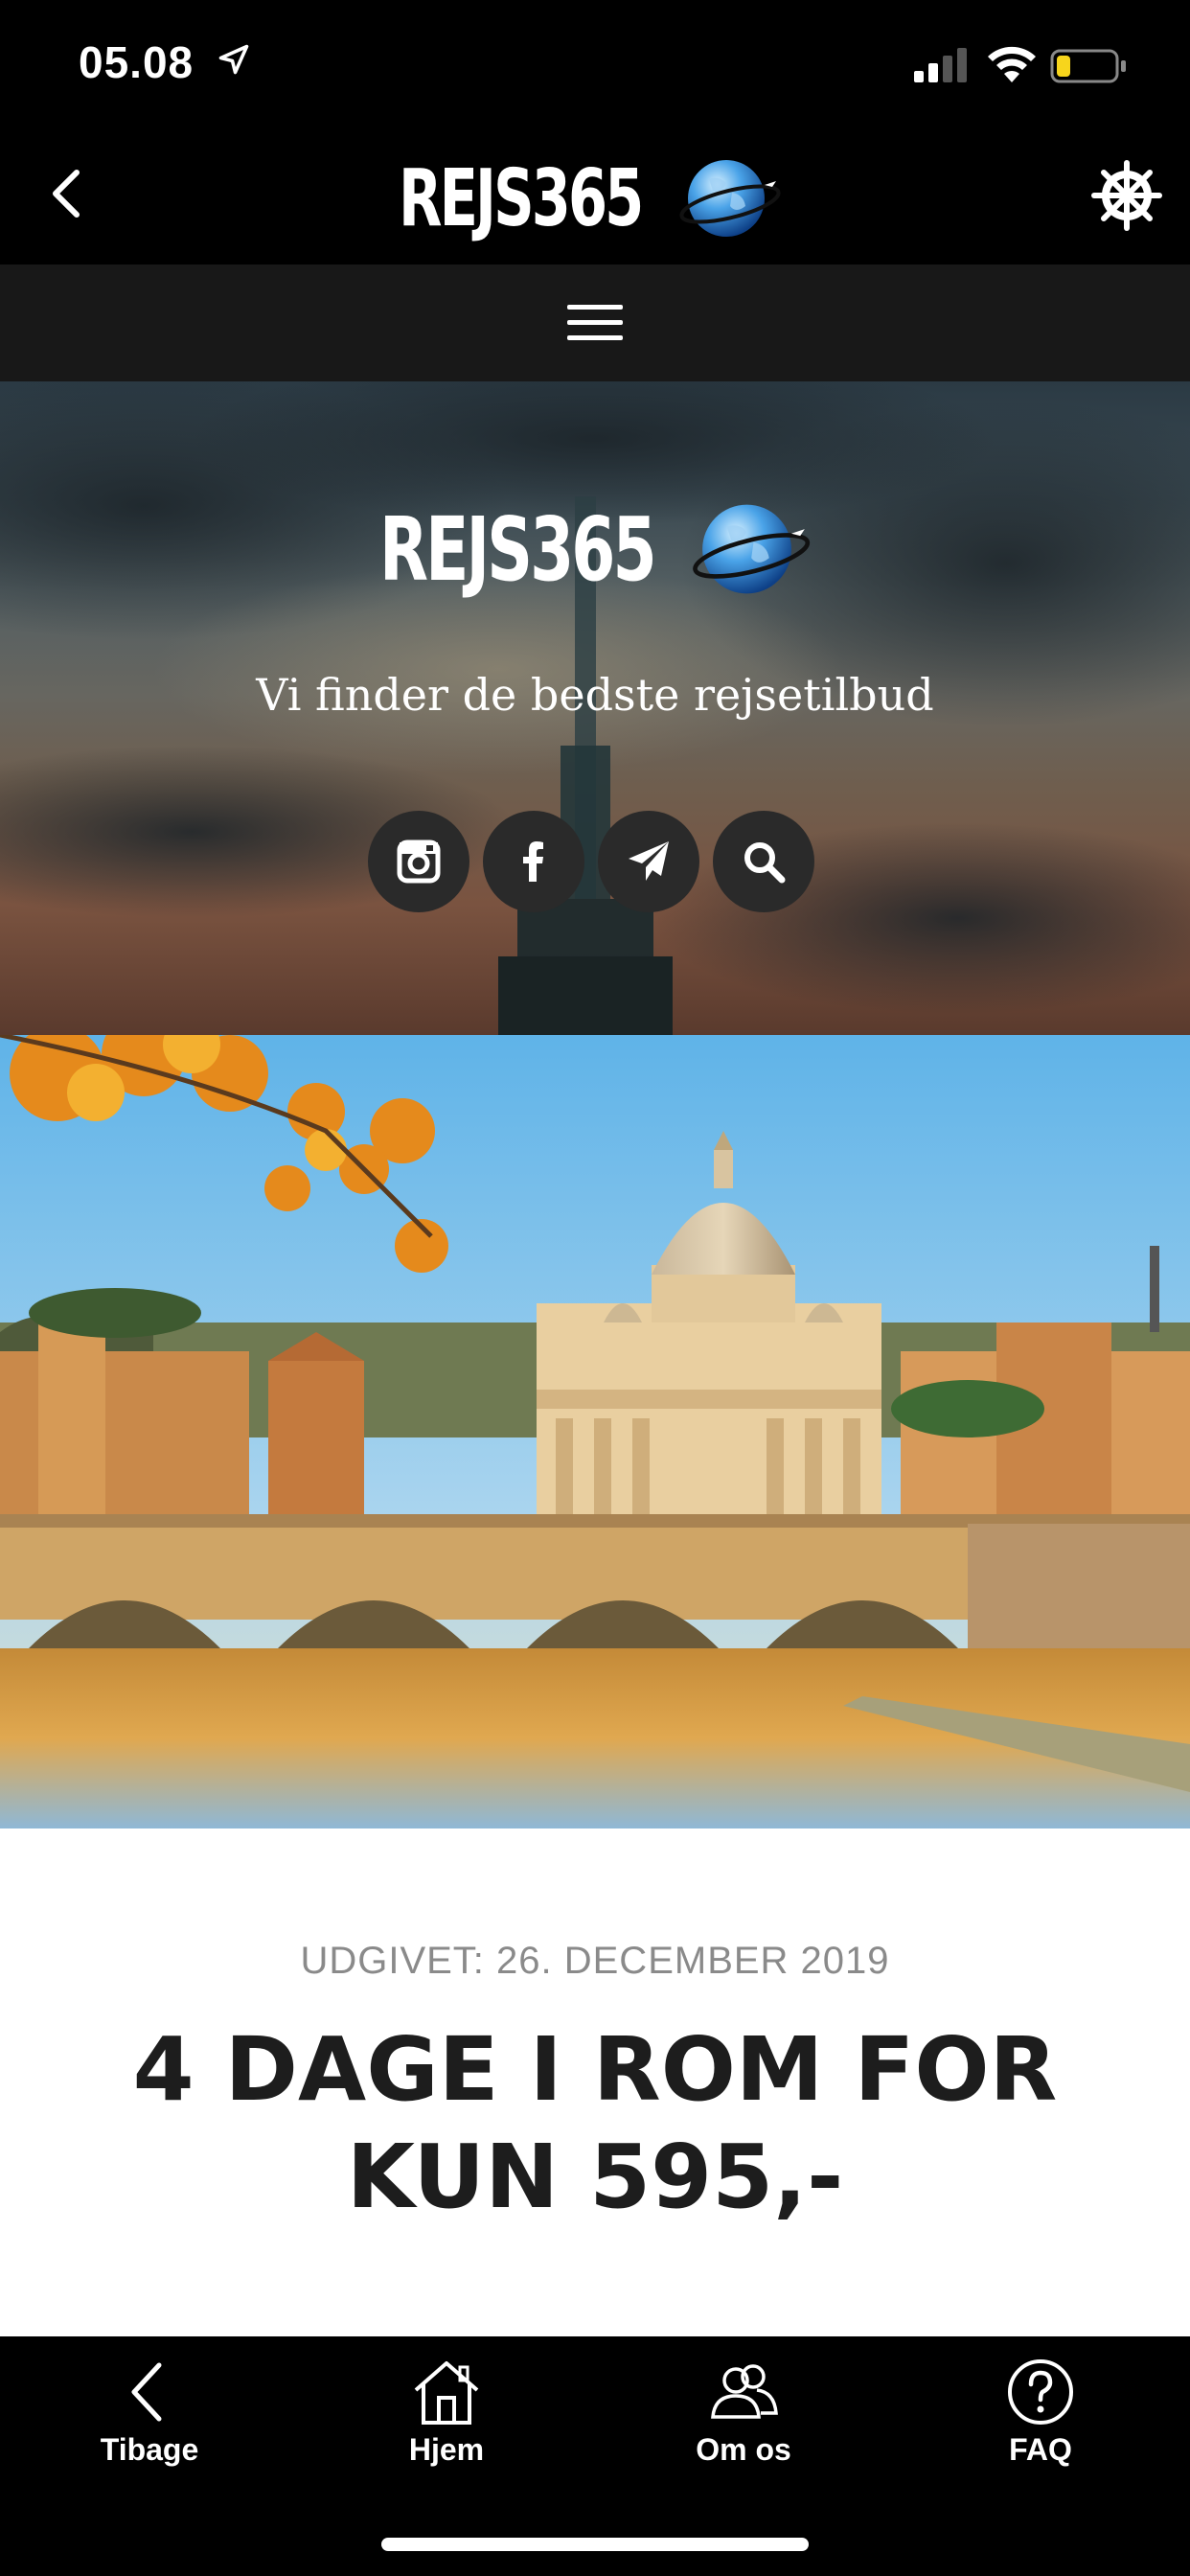 This screenshot has height=2576, width=1190. I want to click on tab-label: Tibage, so click(150, 2449).